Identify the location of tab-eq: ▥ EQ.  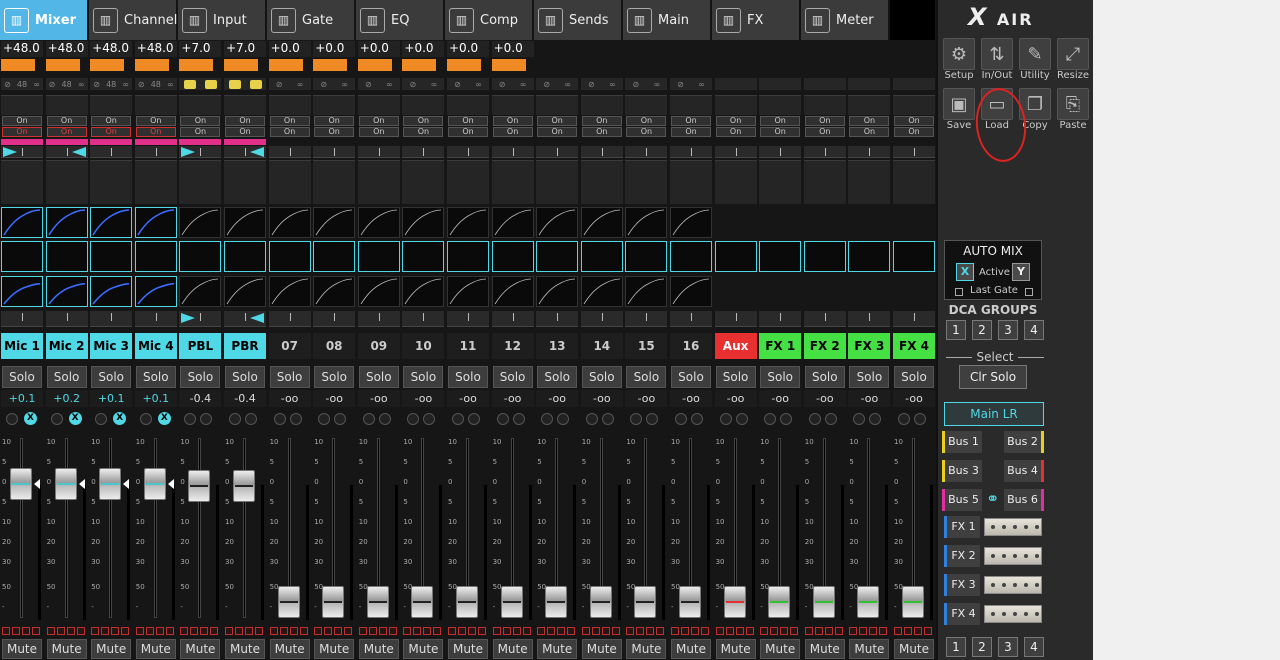
(400, 20).